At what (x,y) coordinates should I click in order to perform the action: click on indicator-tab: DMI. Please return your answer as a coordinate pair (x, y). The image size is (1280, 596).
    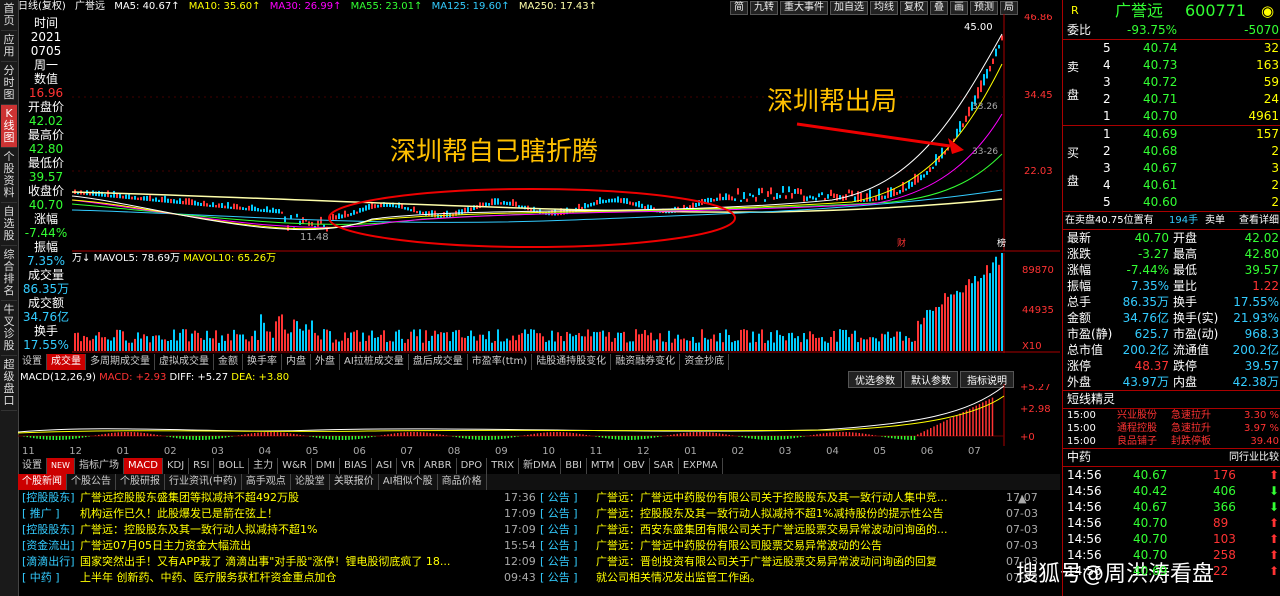
    Looking at the image, I should click on (326, 466).